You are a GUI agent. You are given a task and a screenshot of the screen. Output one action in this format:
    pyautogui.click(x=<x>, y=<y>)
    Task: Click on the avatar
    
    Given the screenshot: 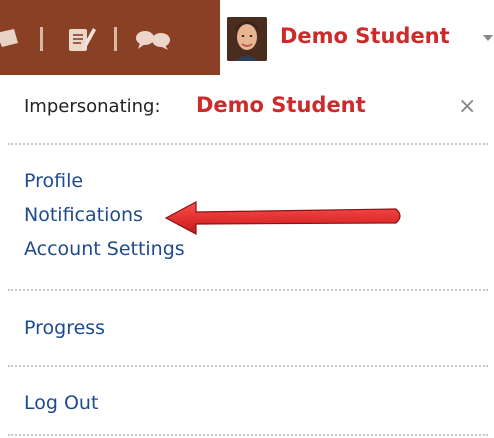 What is the action you would take?
    pyautogui.click(x=247, y=39)
    